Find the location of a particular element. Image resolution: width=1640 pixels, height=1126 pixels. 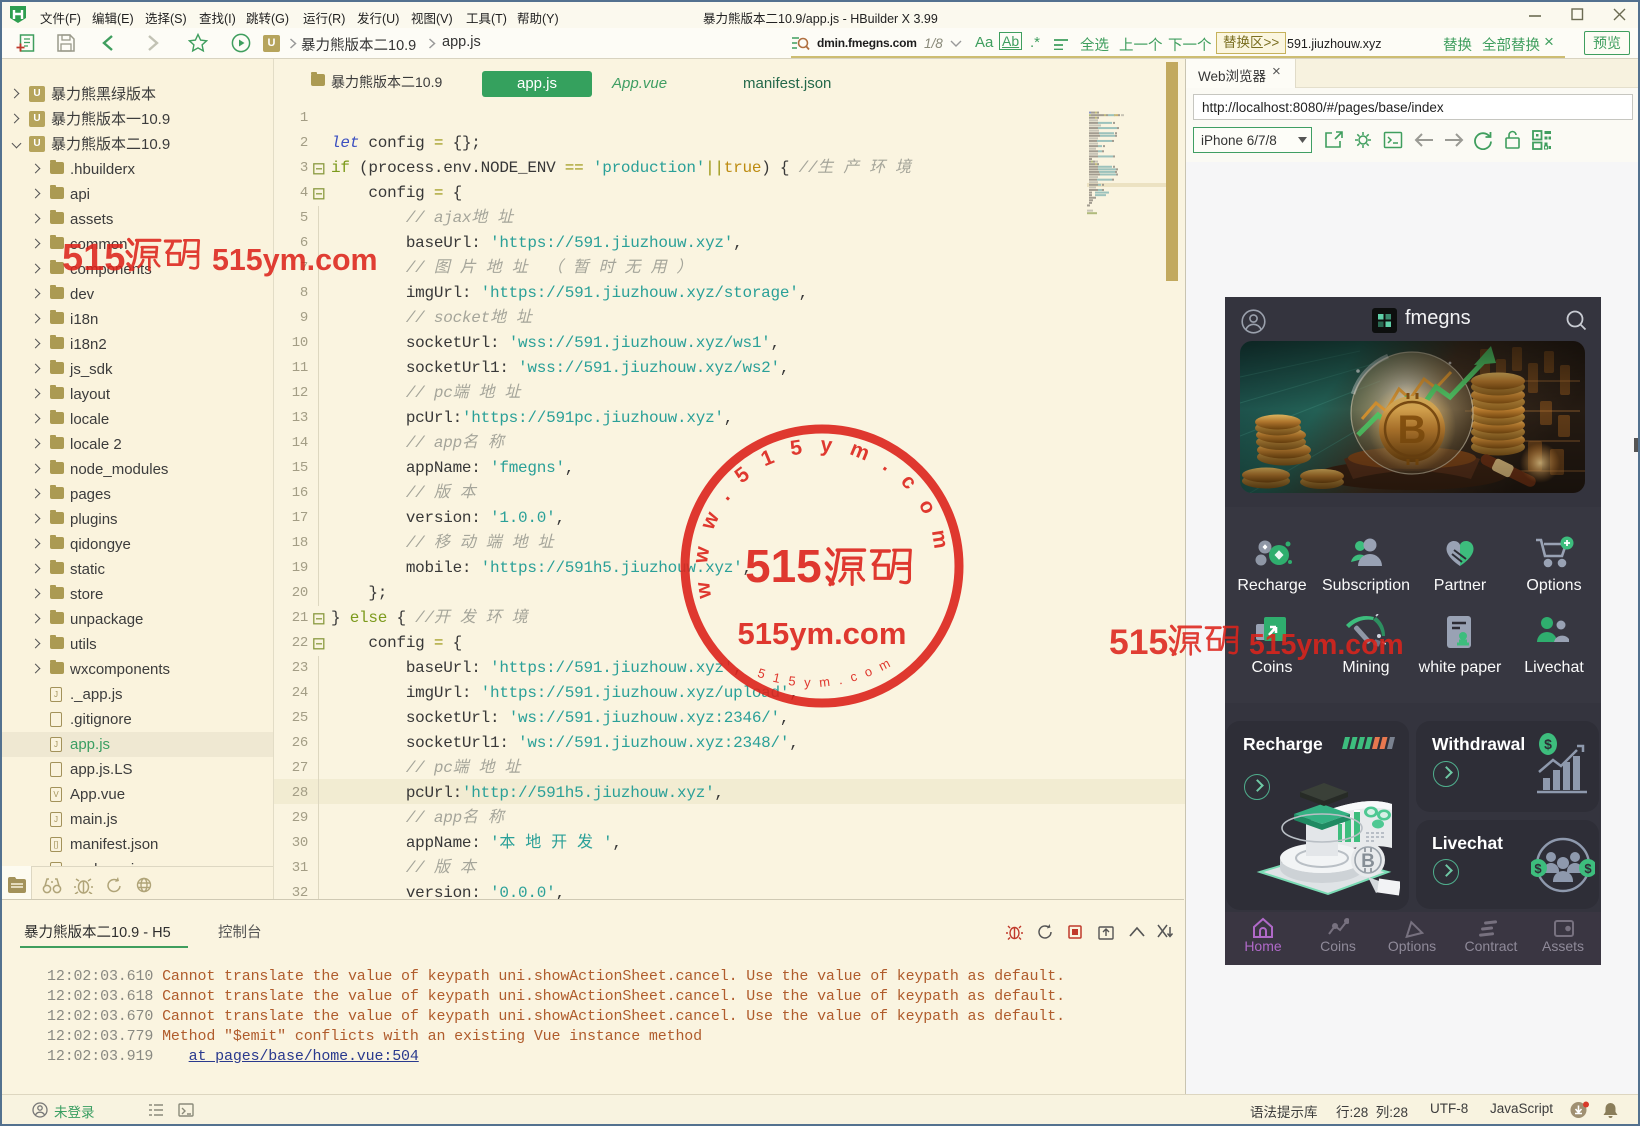

svg-text: www.515ym.com is located at coordinates (822, 517).